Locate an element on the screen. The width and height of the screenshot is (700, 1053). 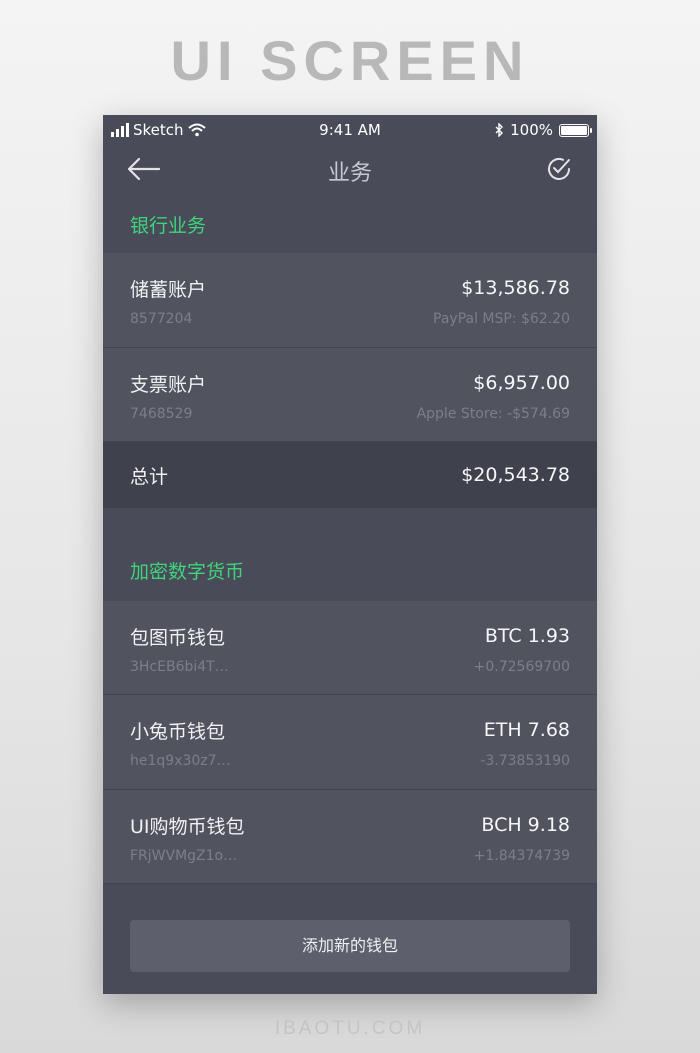
wallet-row-bch: UI购物币钱包 FRjWVMgZ1o… BCH 9.18 +1.84374739 is located at coordinates (350, 837).